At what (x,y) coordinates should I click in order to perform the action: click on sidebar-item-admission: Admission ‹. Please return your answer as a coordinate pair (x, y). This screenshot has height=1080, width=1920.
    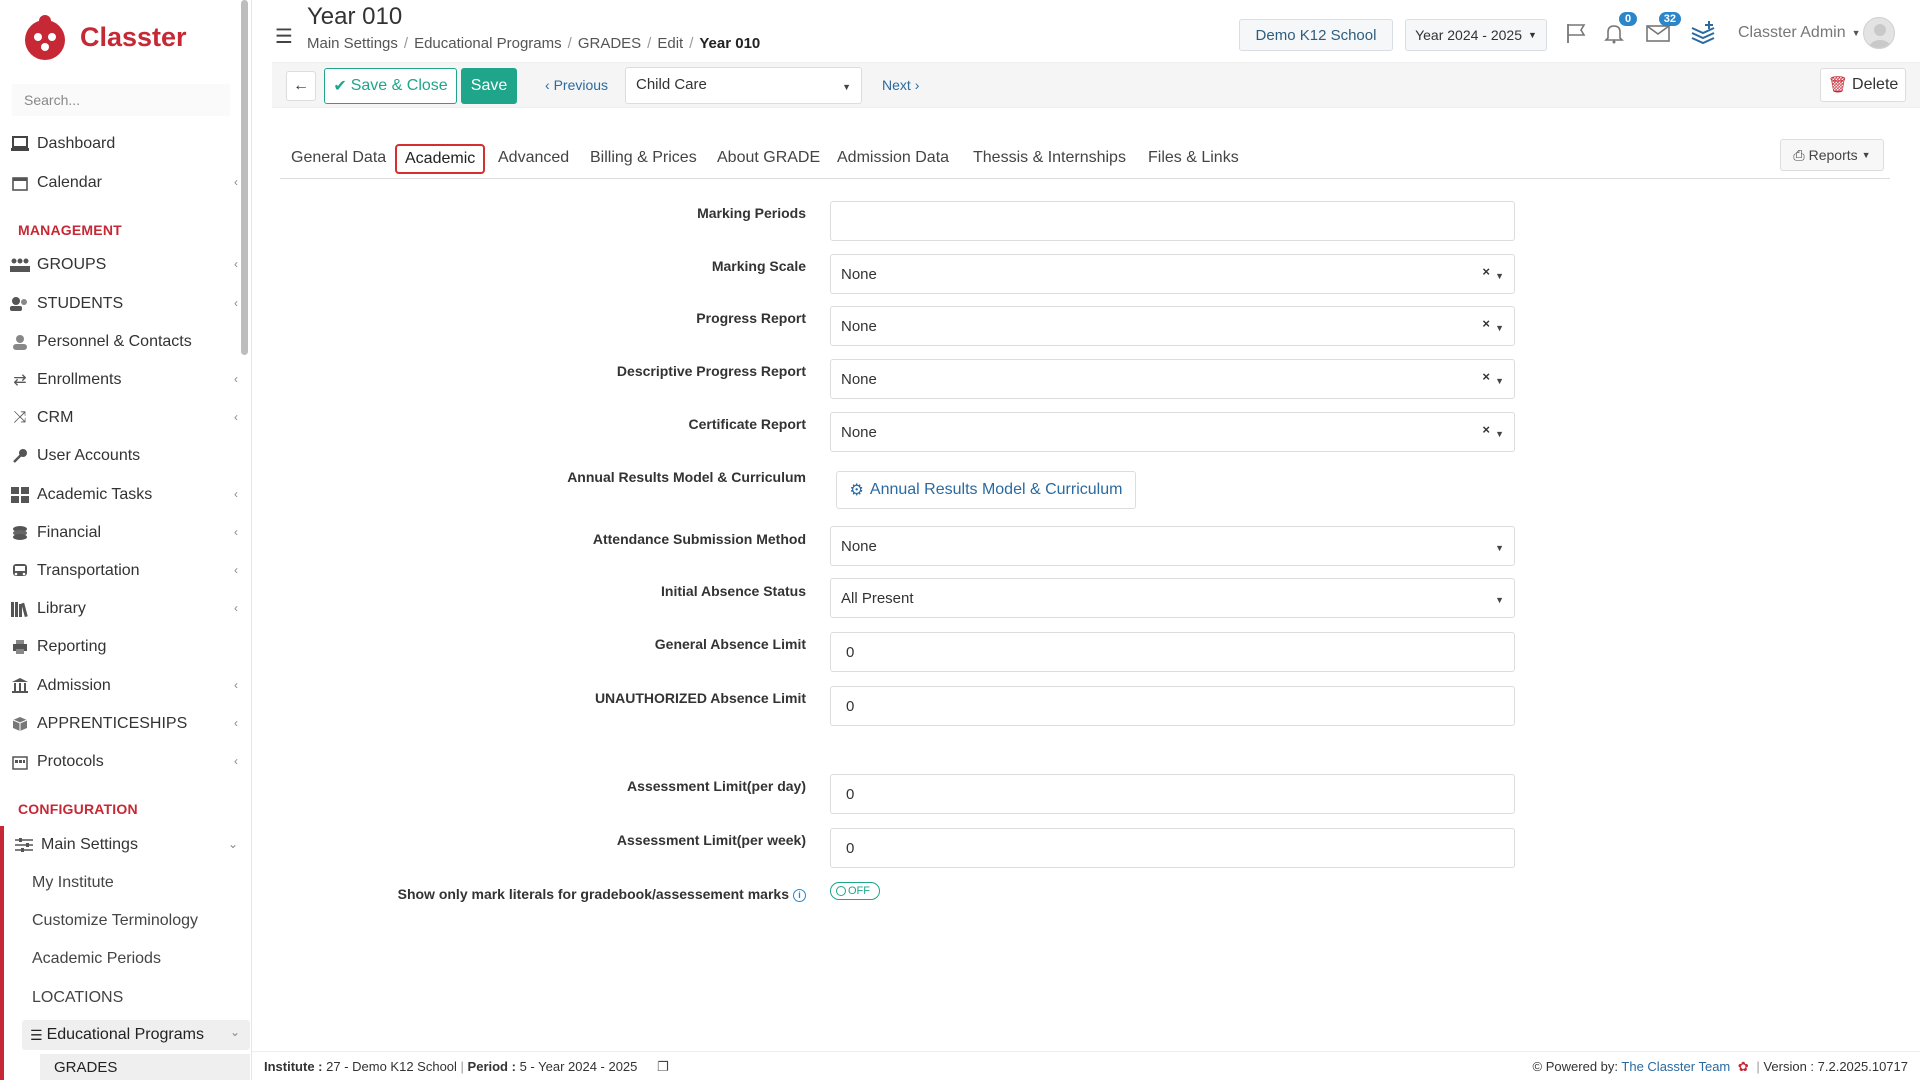
    Looking at the image, I should click on (124, 686).